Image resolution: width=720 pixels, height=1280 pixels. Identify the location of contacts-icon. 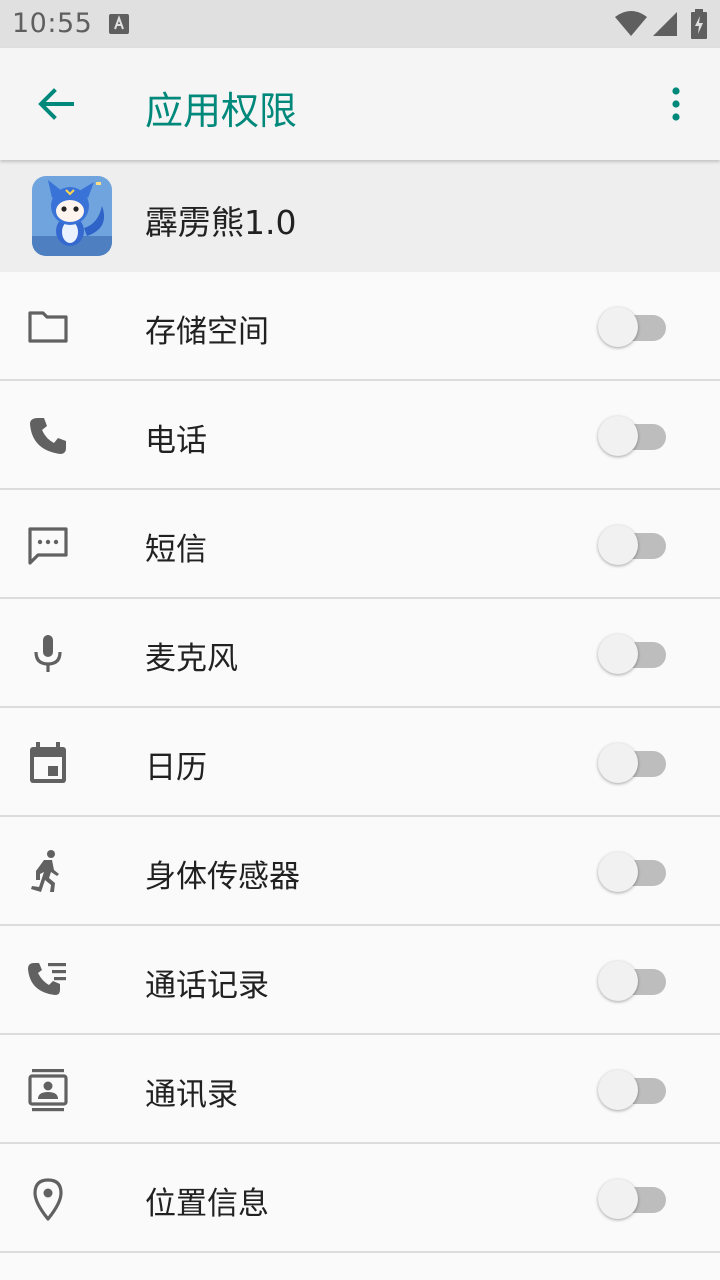
(48, 1090).